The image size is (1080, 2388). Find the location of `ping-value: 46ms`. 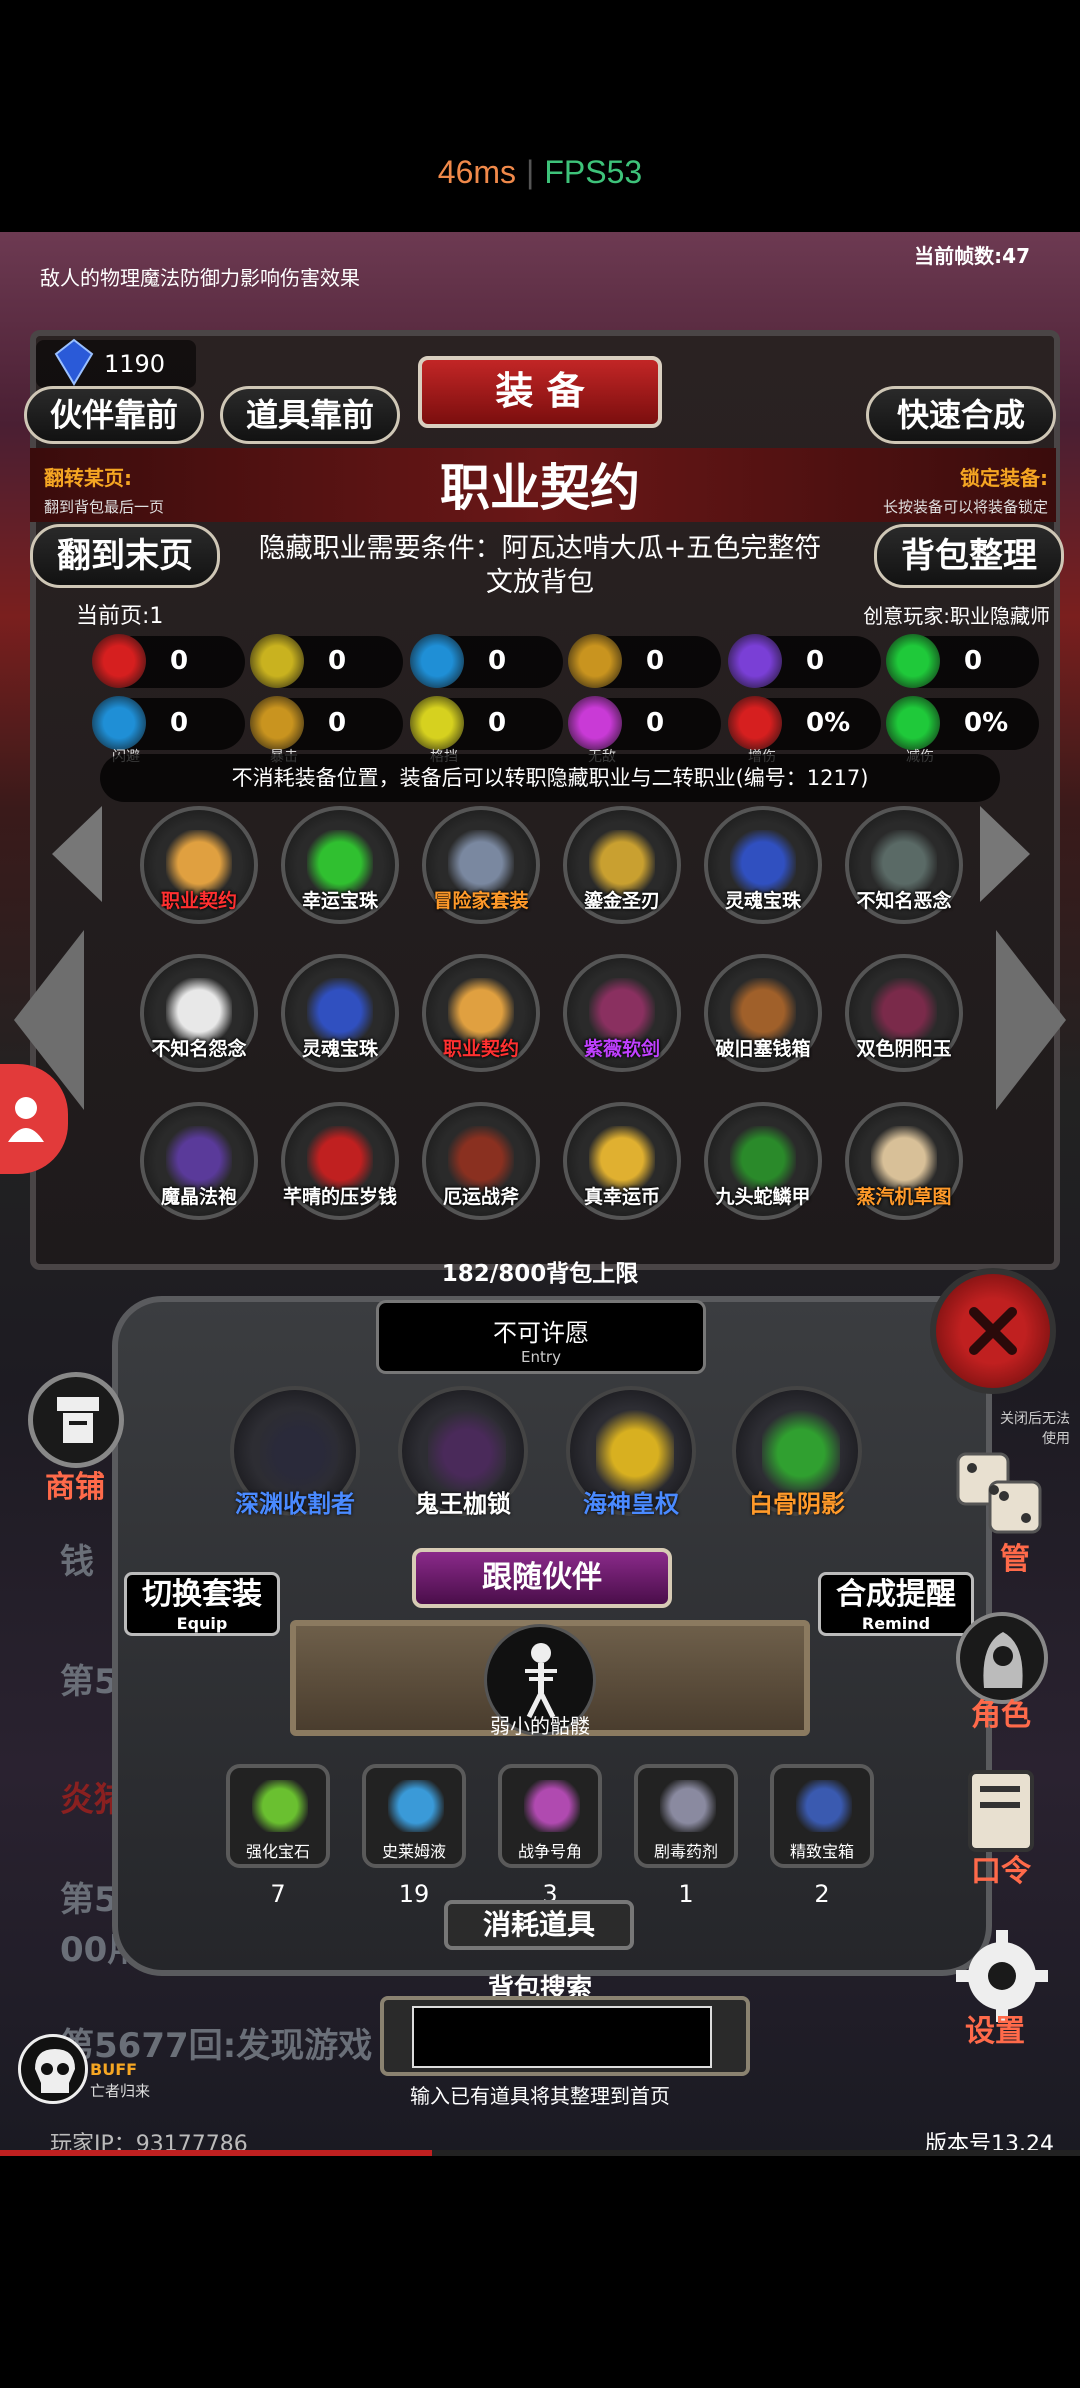

ping-value: 46ms is located at coordinates (477, 172).